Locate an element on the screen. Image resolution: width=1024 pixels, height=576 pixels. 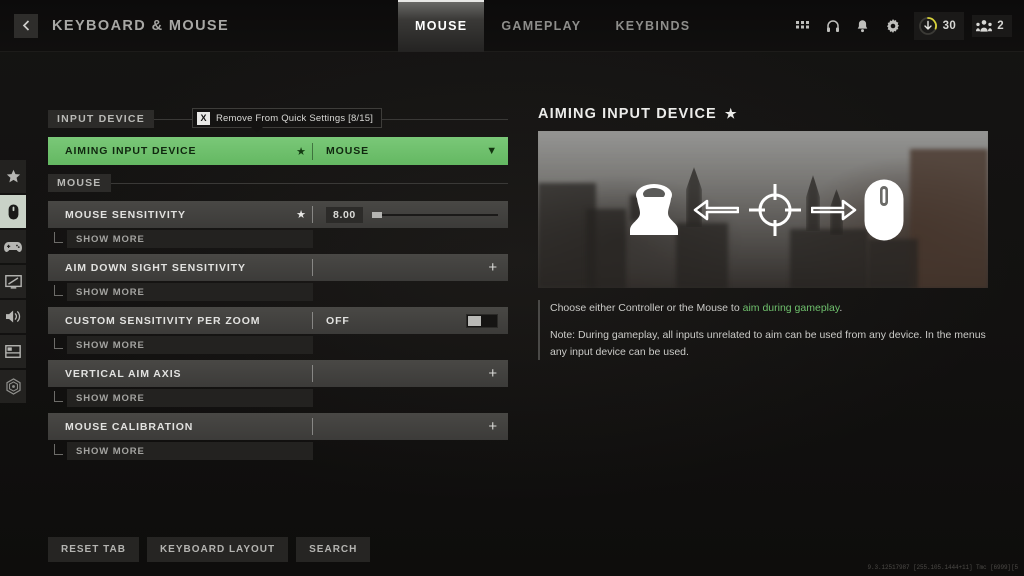
grid-icon is located at coordinates (803, 26).